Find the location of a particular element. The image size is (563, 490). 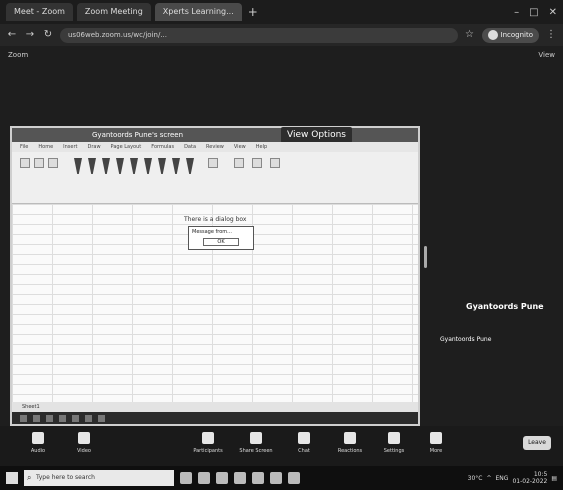

share-icon is located at coordinates (256, 438).